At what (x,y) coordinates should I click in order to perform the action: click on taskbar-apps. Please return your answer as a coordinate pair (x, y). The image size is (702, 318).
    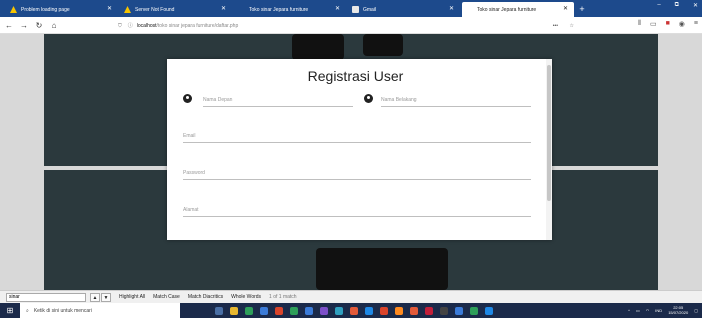
    Looking at the image, I should click on (354, 310).